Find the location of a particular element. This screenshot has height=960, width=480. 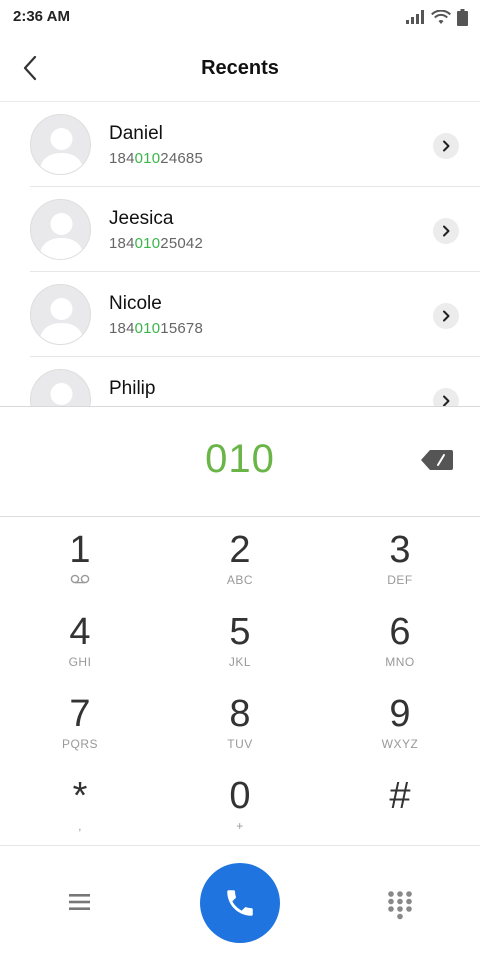

contact-row-philip: Philip is located at coordinates (240, 382).